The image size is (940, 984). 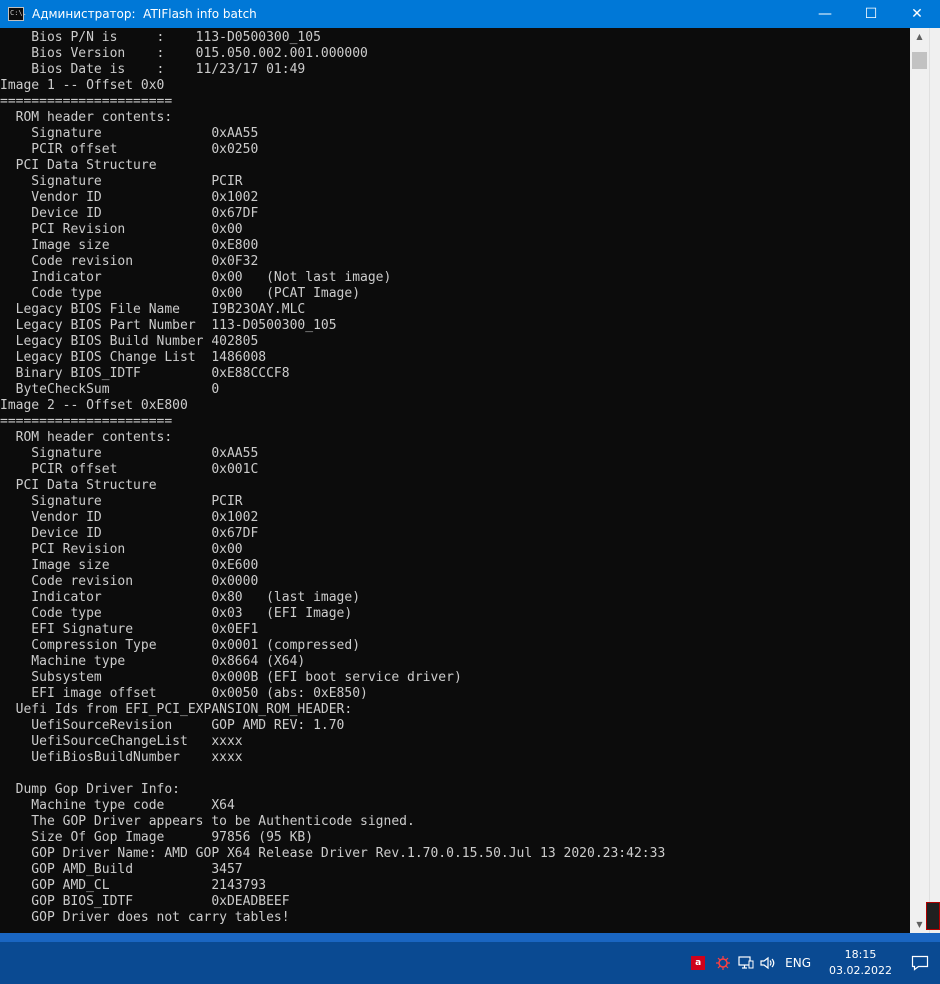 What do you see at coordinates (934, 480) in the screenshot?
I see `background-window-edge` at bounding box center [934, 480].